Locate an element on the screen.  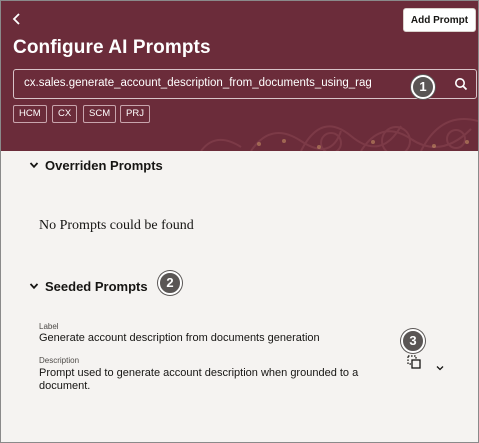
search-icon is located at coordinates (461, 84).